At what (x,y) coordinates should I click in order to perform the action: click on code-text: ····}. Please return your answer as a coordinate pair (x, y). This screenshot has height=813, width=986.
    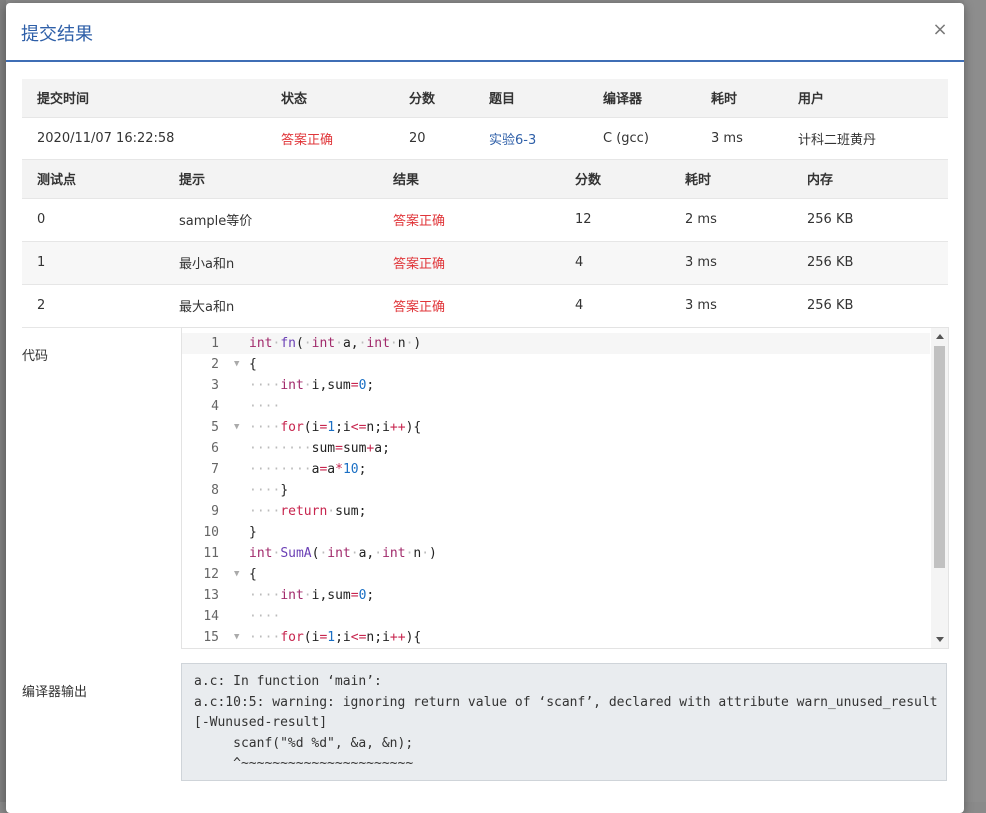
    Looking at the image, I should click on (269, 490).